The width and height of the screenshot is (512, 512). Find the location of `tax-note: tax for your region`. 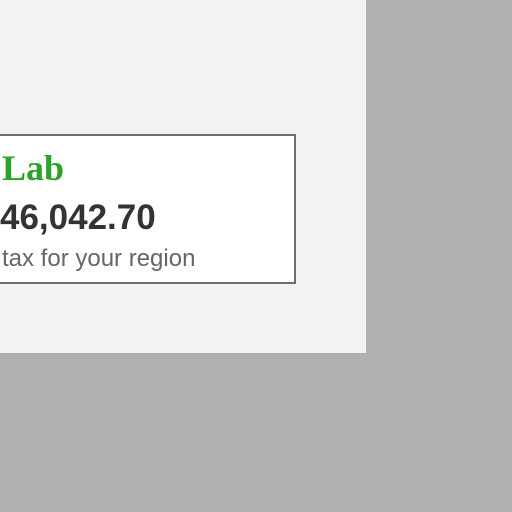

tax-note: tax for your region is located at coordinates (99, 258).